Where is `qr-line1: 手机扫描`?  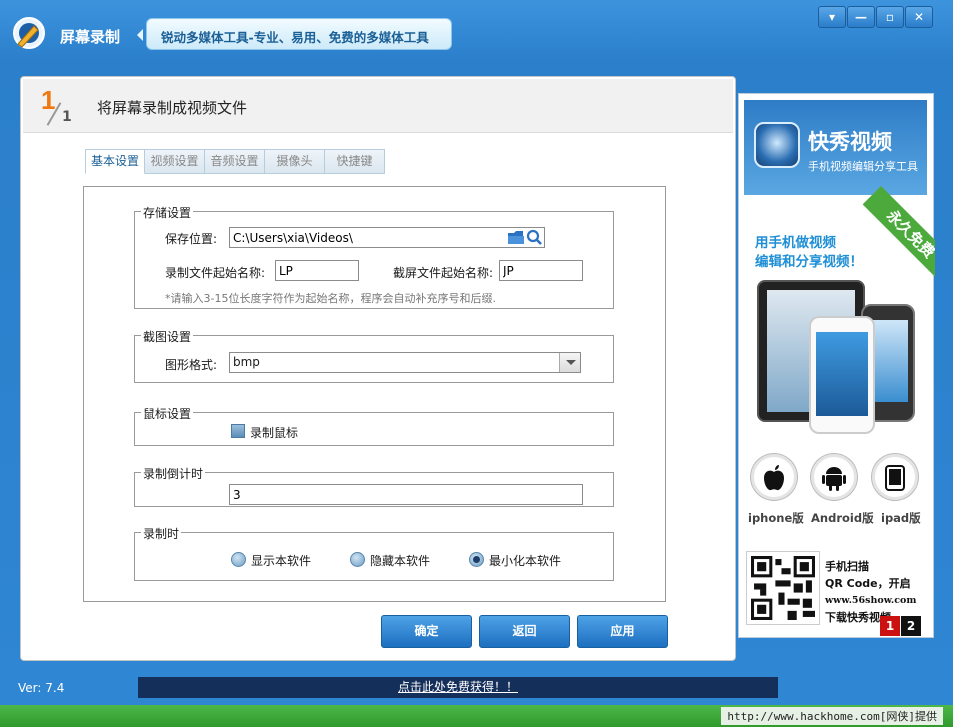
qr-line1: 手机扫描 is located at coordinates (847, 566).